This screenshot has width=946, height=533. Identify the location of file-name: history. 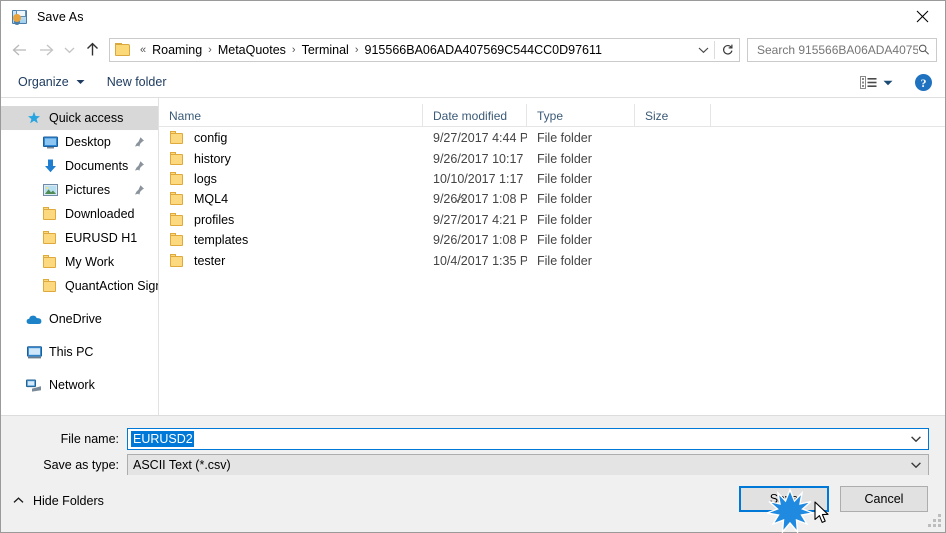
(212, 158).